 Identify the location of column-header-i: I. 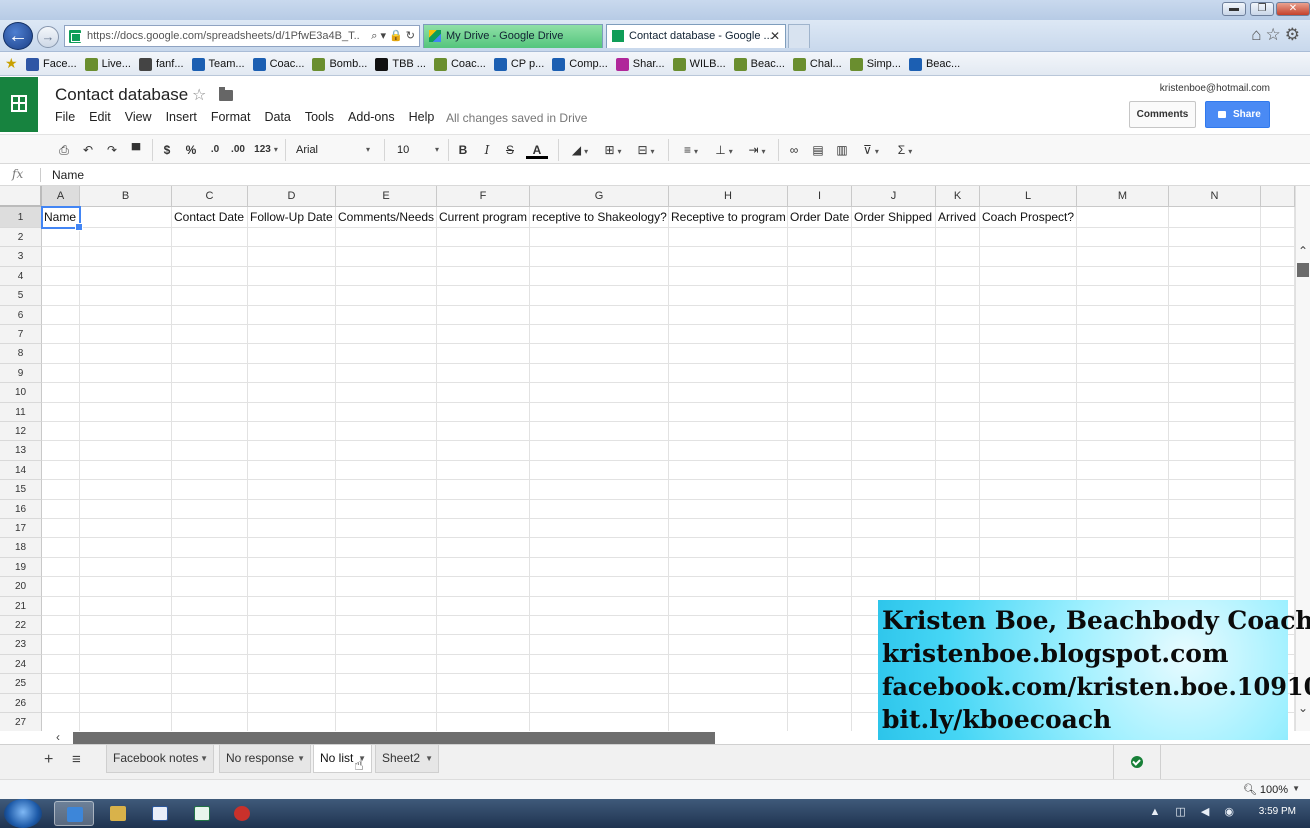
(820, 196).